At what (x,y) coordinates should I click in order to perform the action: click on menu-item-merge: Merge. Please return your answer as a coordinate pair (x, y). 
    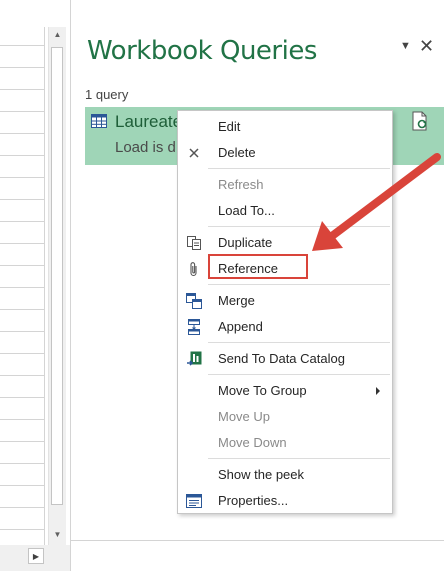
    Looking at the image, I should click on (285, 301).